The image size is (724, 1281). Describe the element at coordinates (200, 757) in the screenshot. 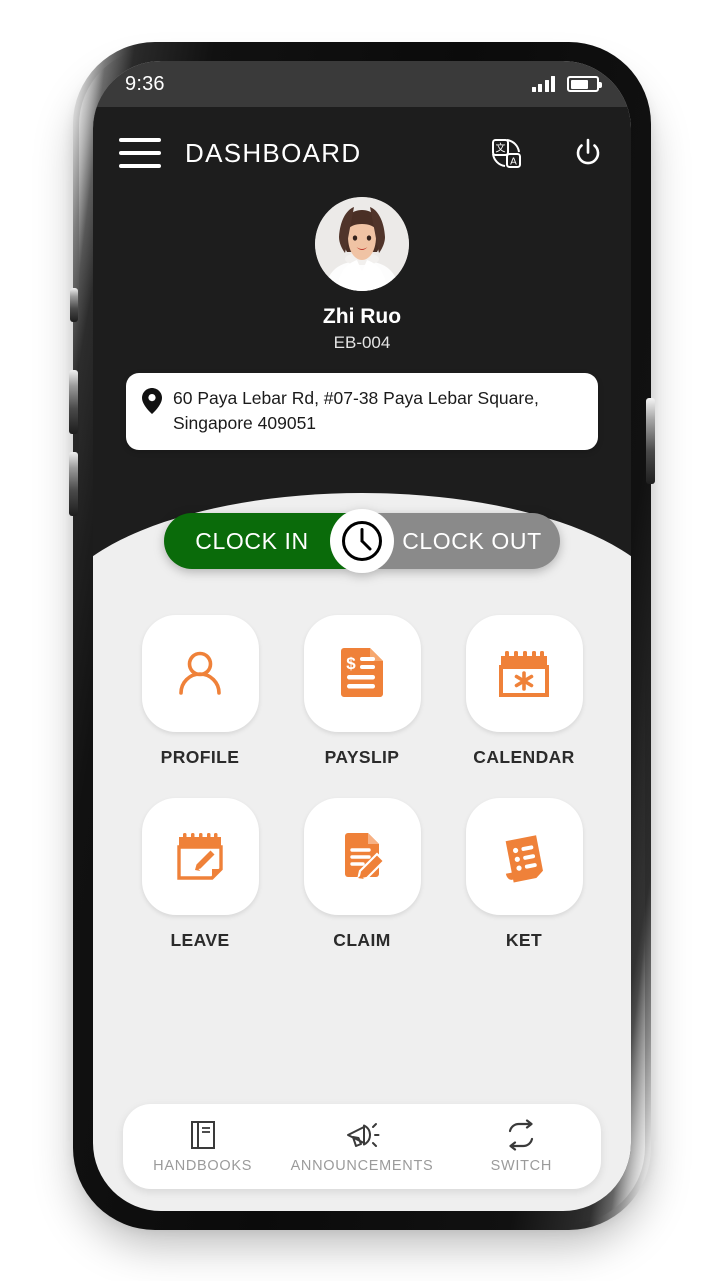

I see `tile-label: PROFILE` at that location.